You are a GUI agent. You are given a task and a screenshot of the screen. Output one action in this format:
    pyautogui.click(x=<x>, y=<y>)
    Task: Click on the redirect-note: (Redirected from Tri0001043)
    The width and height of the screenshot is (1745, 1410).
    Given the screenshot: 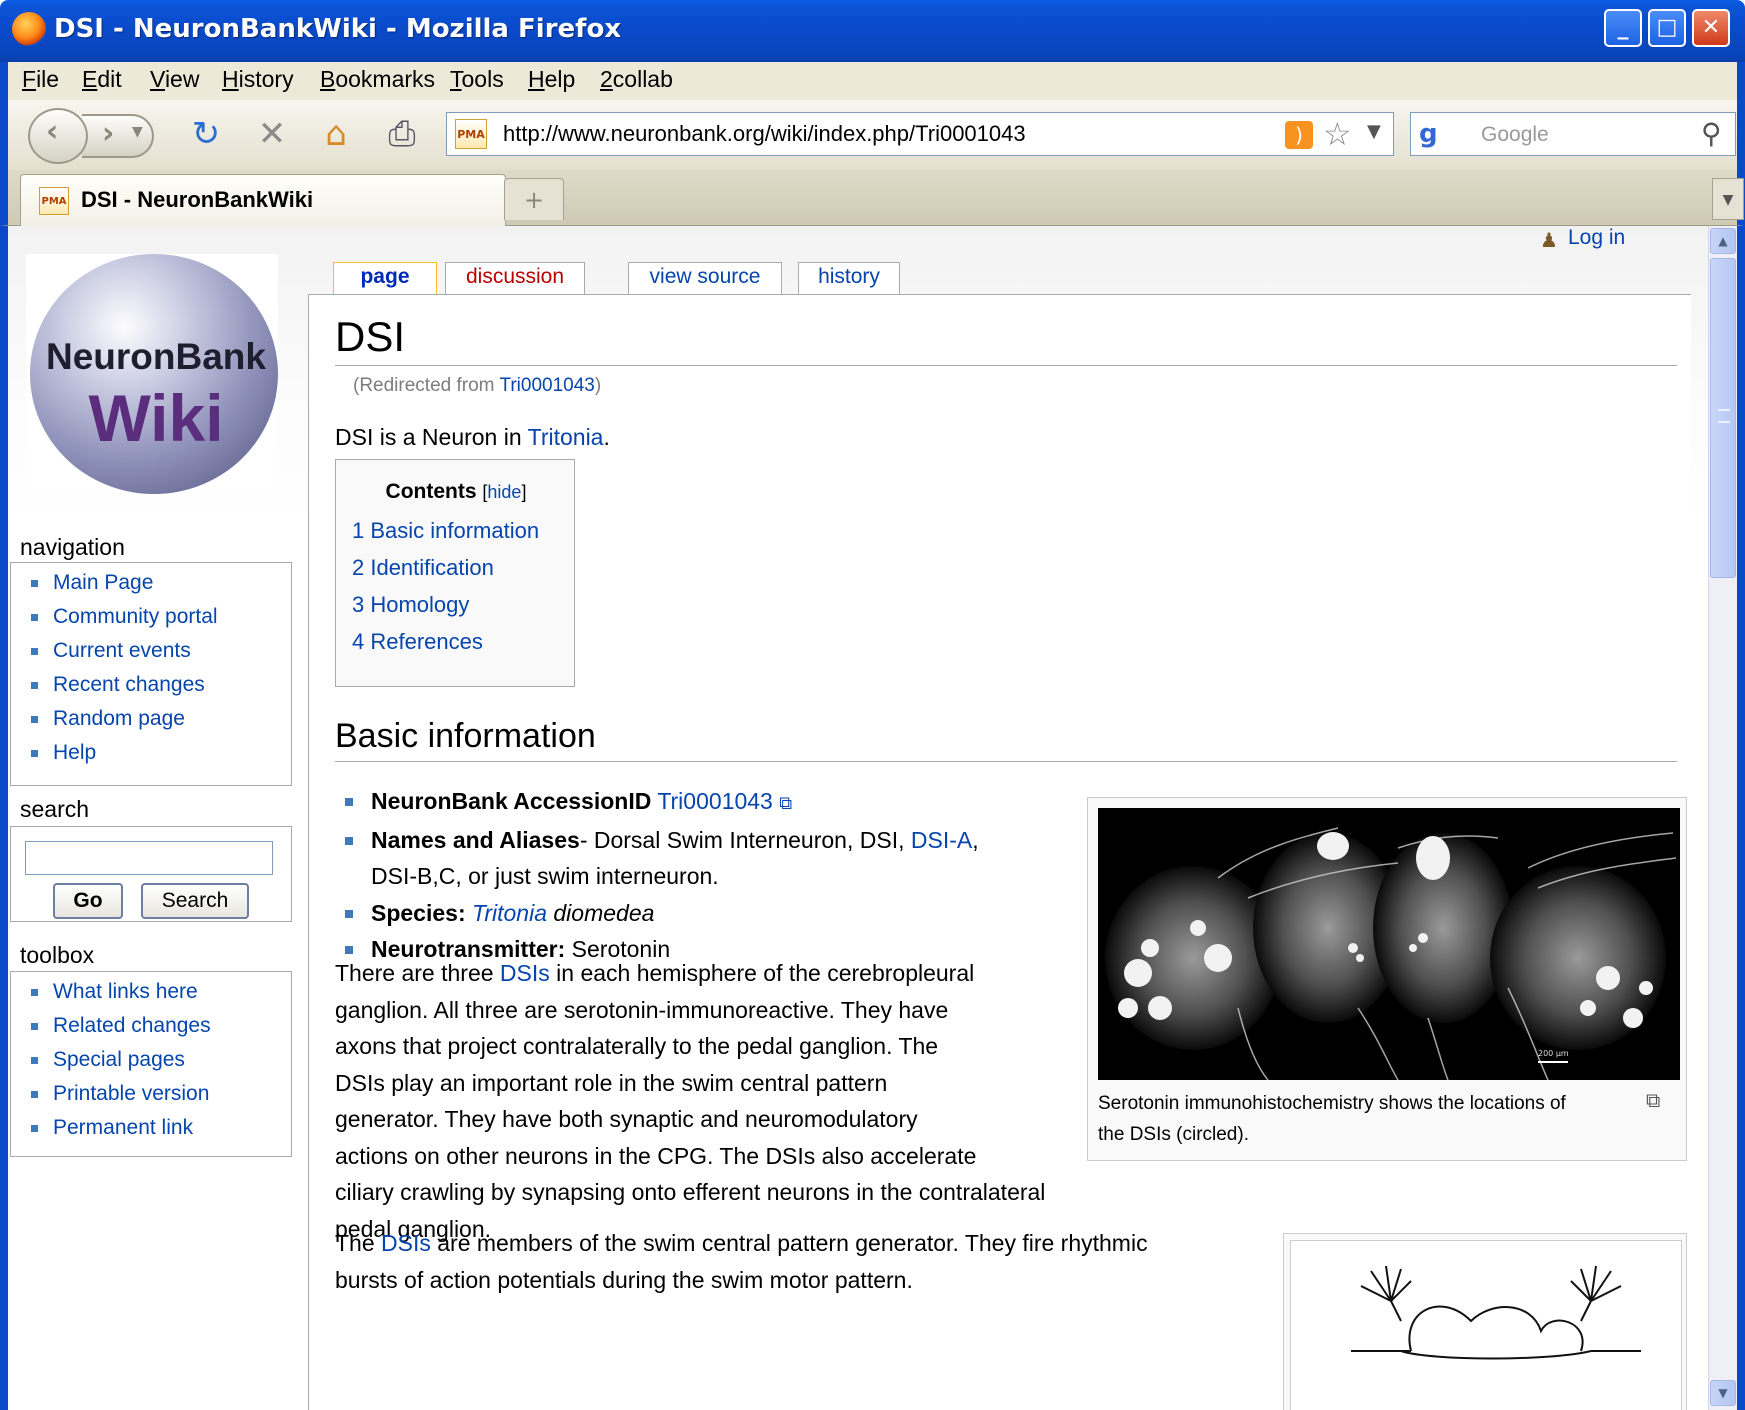 What is the action you would take?
    pyautogui.click(x=477, y=386)
    